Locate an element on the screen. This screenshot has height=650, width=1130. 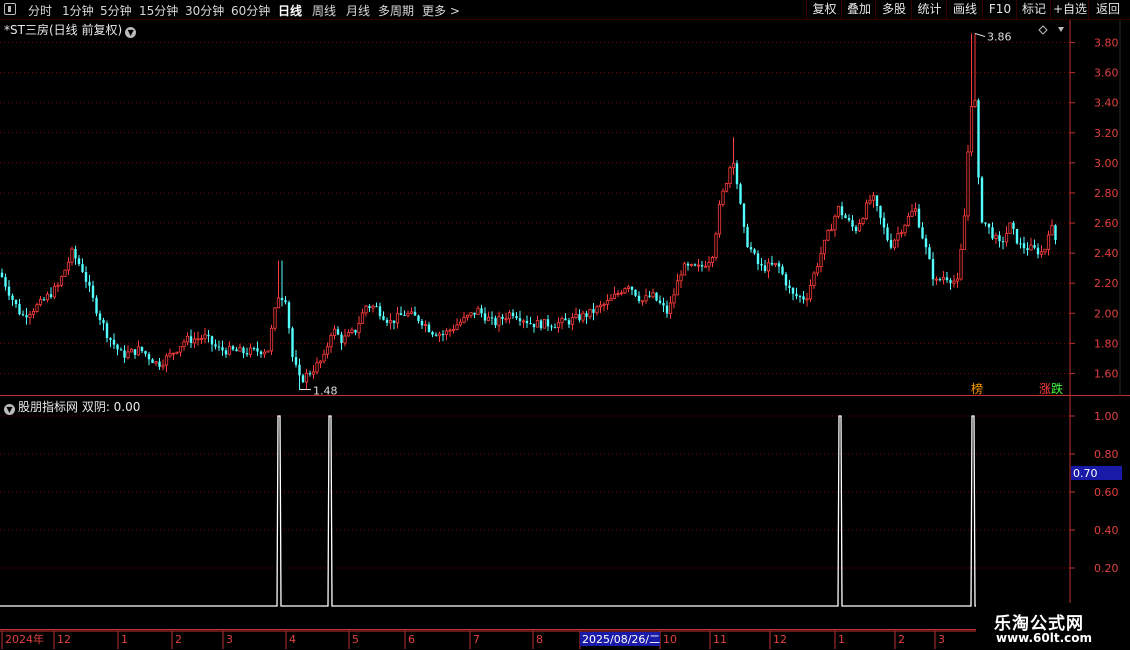
period-tab-0: 分时 is located at coordinates (40, 10).